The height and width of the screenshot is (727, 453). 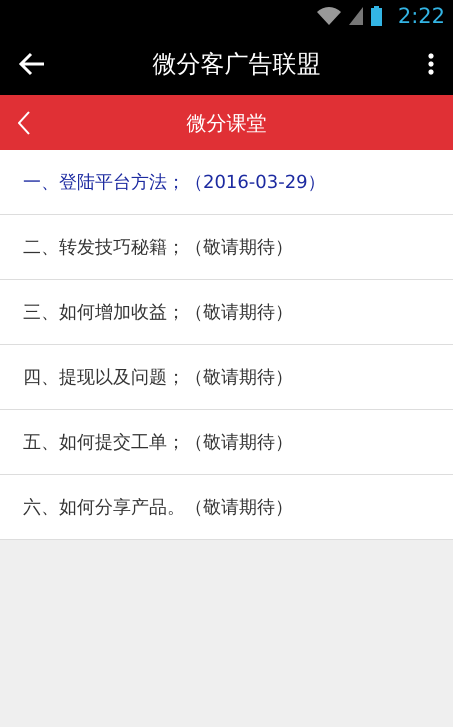 I want to click on lesson-item: 一、登陆平台方法；（2016-03-29）, so click(x=226, y=182).